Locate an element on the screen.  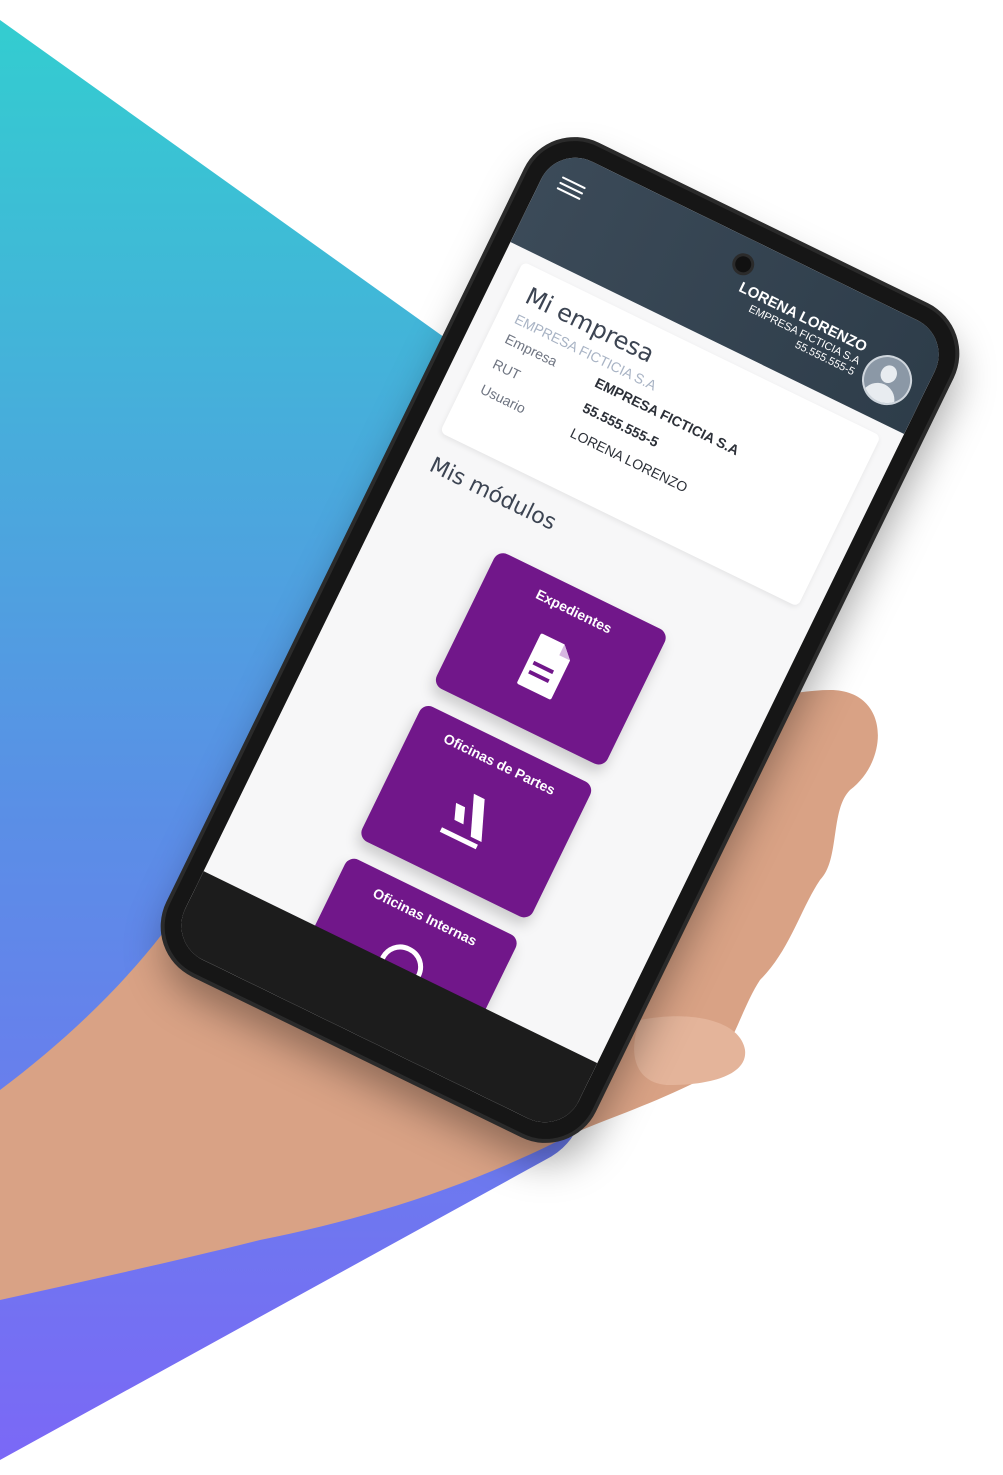
avatar-body is located at coordinates (880, 395).